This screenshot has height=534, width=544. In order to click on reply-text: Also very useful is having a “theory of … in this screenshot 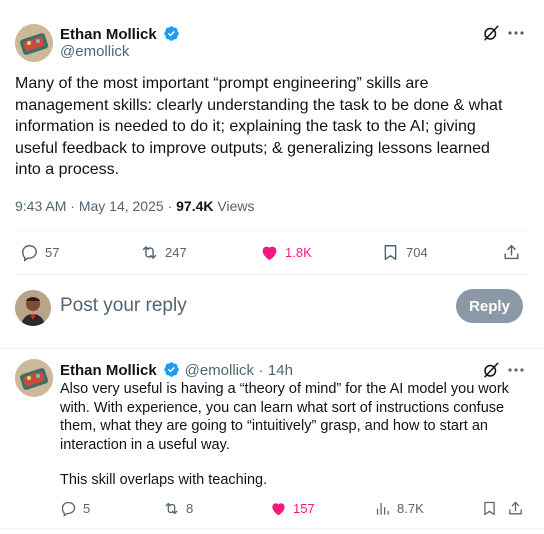, I will do `click(284, 417)`.